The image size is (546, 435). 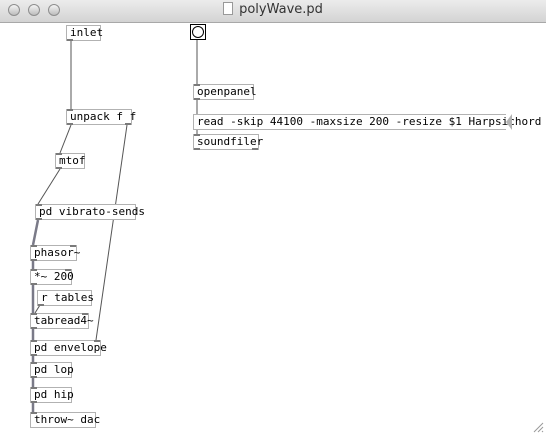 I want to click on object-throw-dac: throw~ dac, so click(x=65, y=420).